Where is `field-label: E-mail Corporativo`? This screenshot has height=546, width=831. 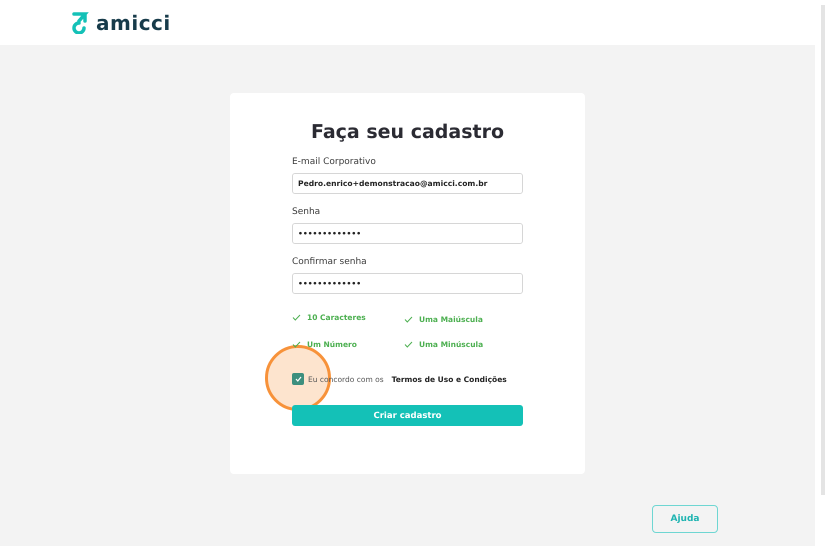 field-label: E-mail Corporativo is located at coordinates (334, 162).